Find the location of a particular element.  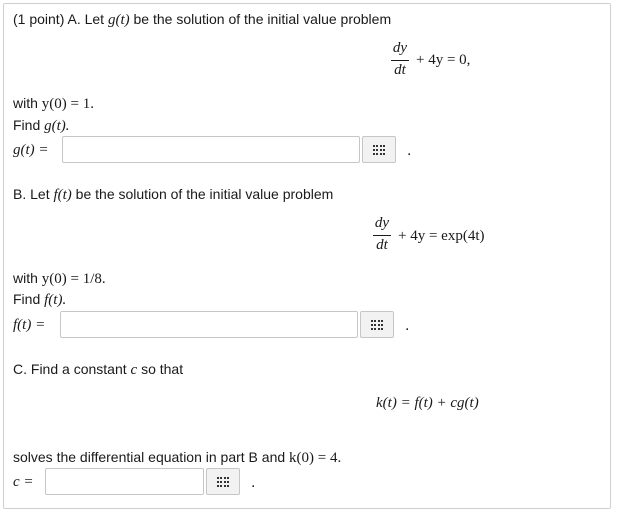

part-b-period: . is located at coordinates (407, 325).